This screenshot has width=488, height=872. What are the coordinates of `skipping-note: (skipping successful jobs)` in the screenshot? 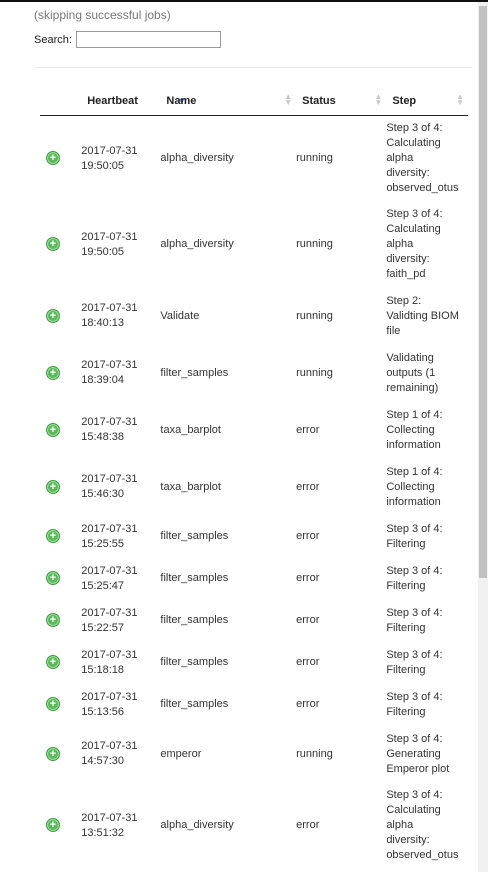 It's located at (102, 15).